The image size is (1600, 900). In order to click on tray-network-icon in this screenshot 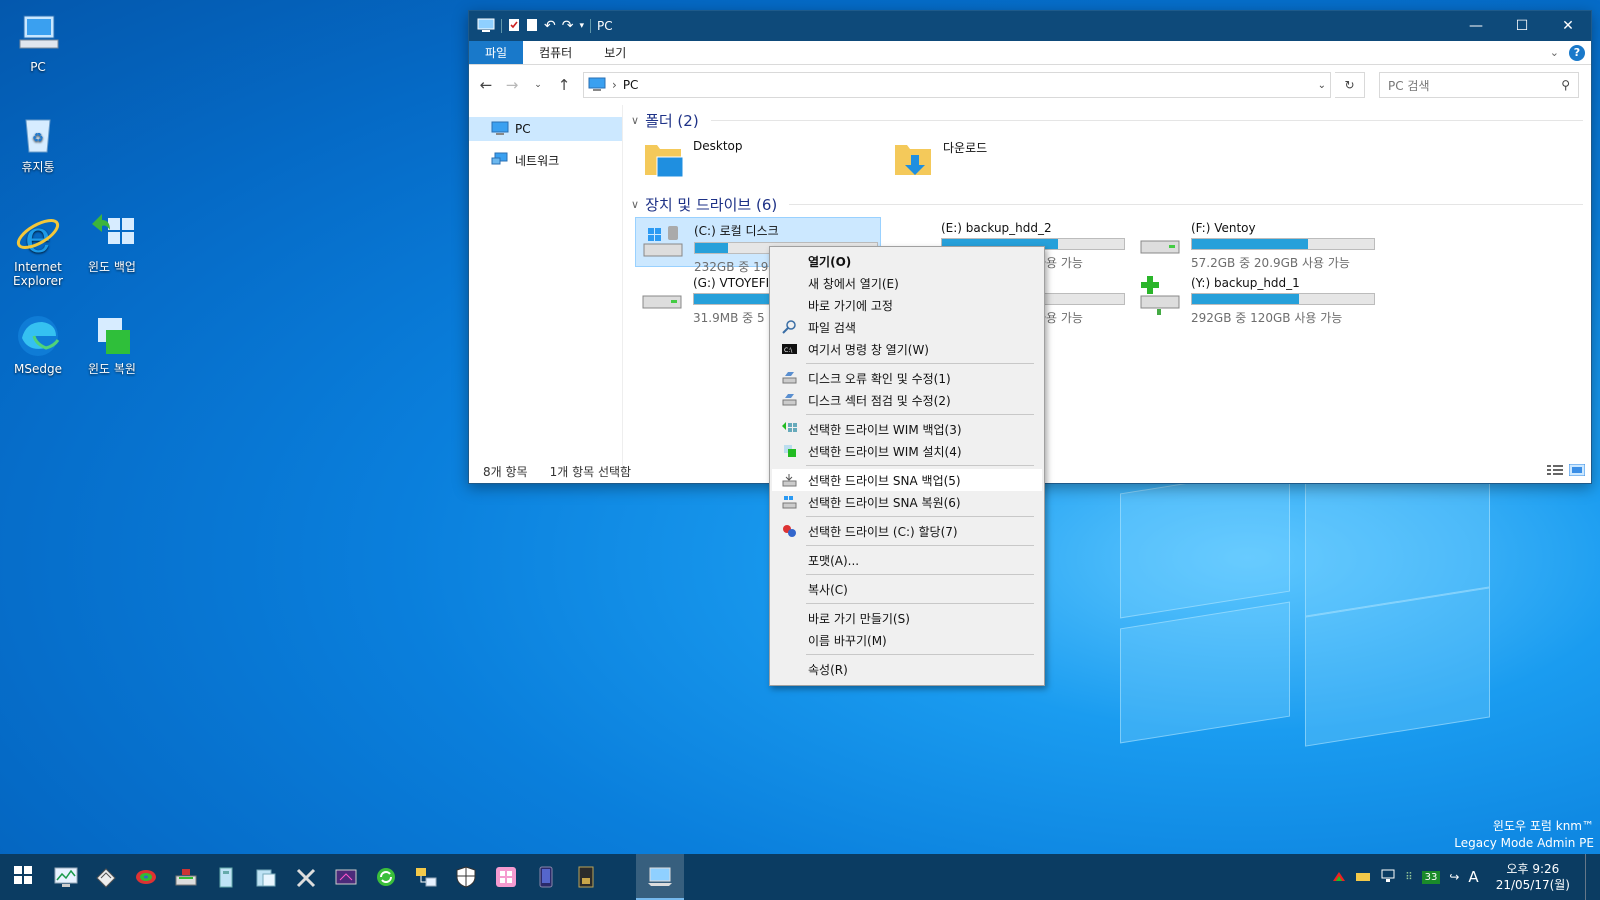, I will do `click(1388, 877)`.